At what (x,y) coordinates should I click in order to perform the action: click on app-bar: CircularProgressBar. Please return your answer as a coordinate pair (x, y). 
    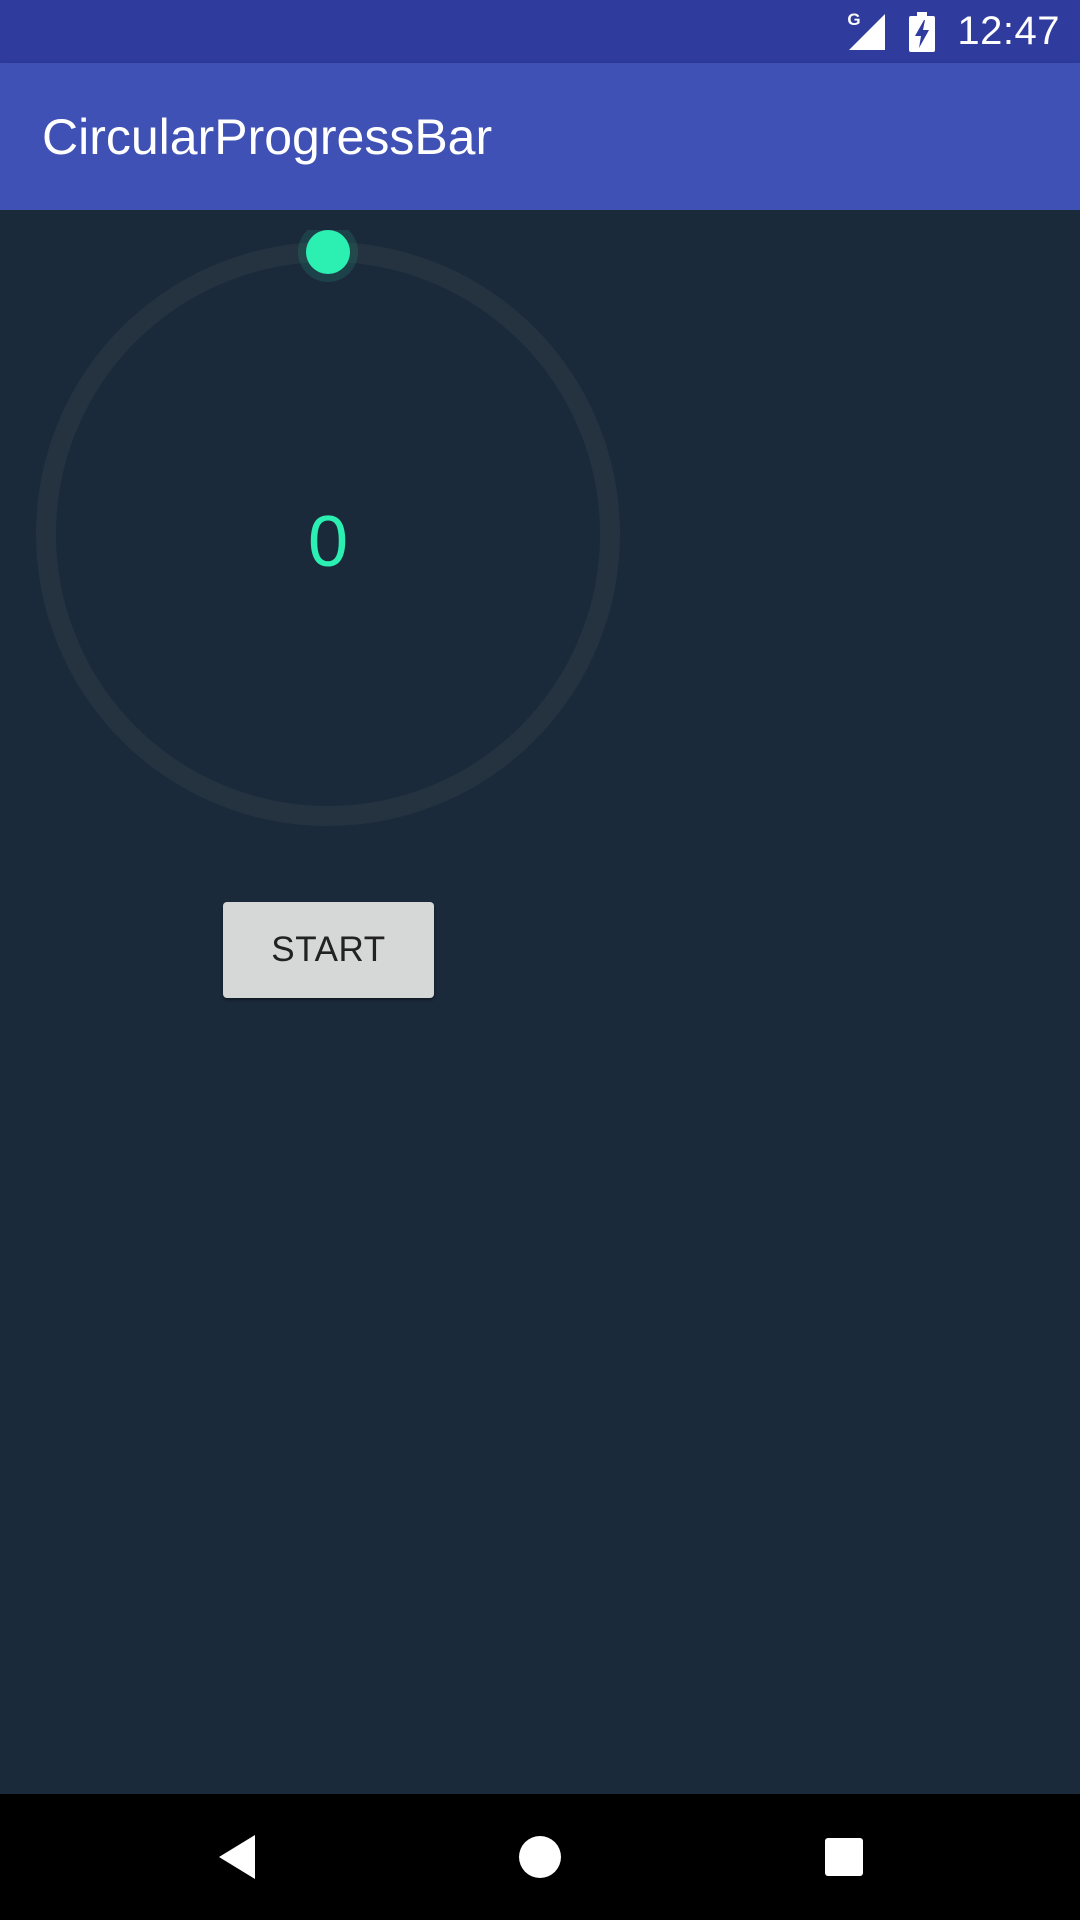
    Looking at the image, I should click on (540, 136).